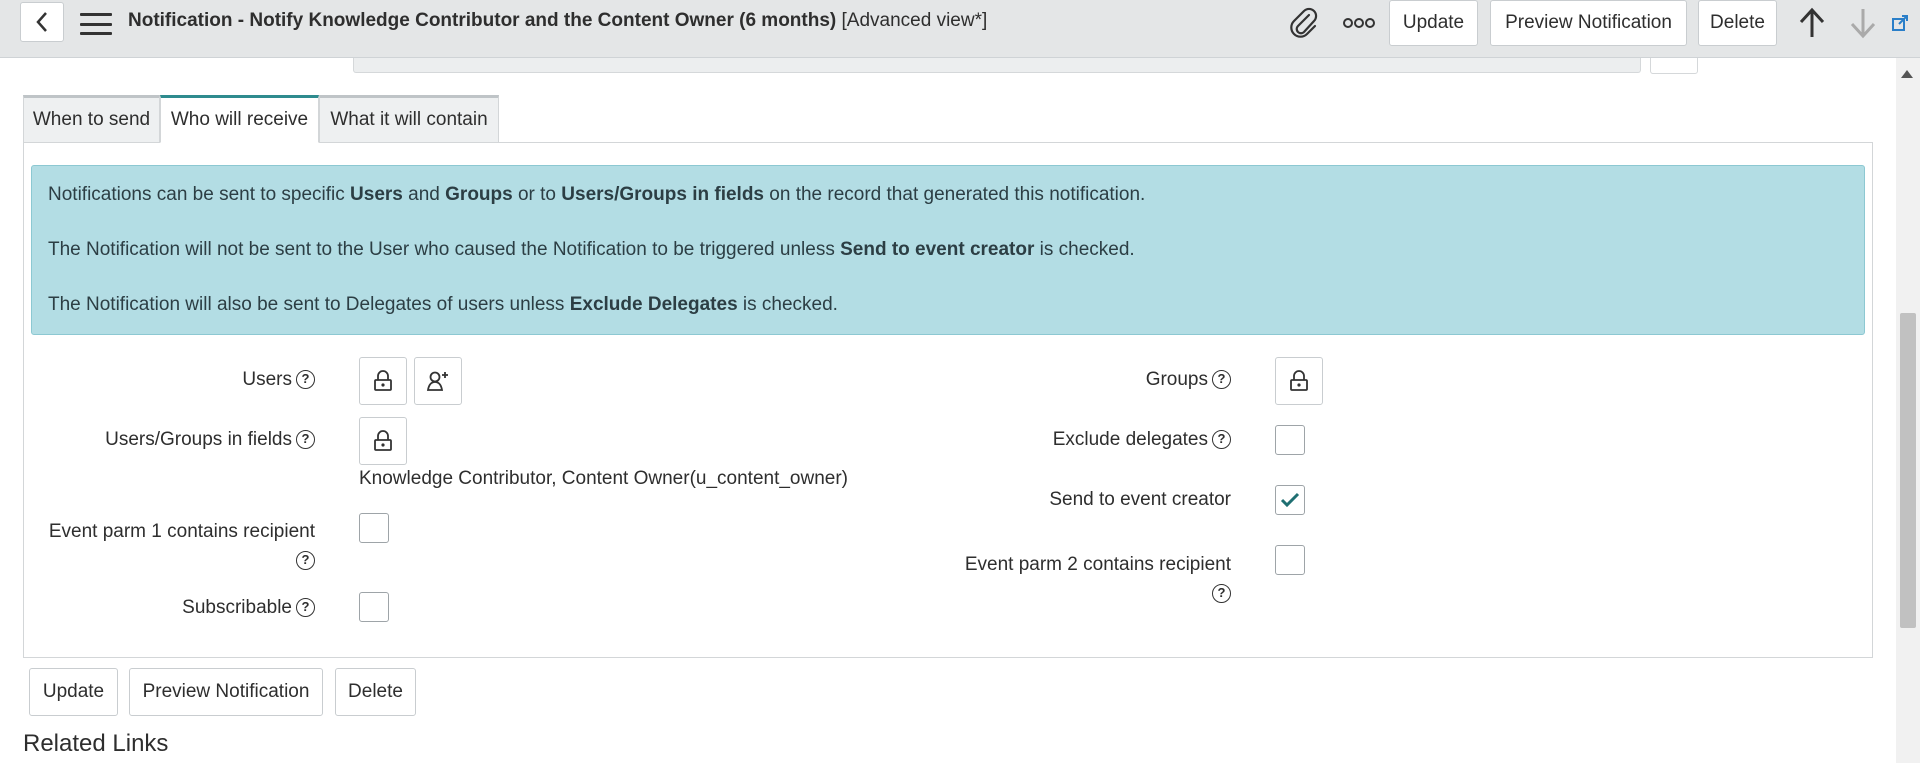 Image resolution: width=1920 pixels, height=763 pixels. What do you see at coordinates (374, 607) in the screenshot?
I see `subscribable-checkbox` at bounding box center [374, 607].